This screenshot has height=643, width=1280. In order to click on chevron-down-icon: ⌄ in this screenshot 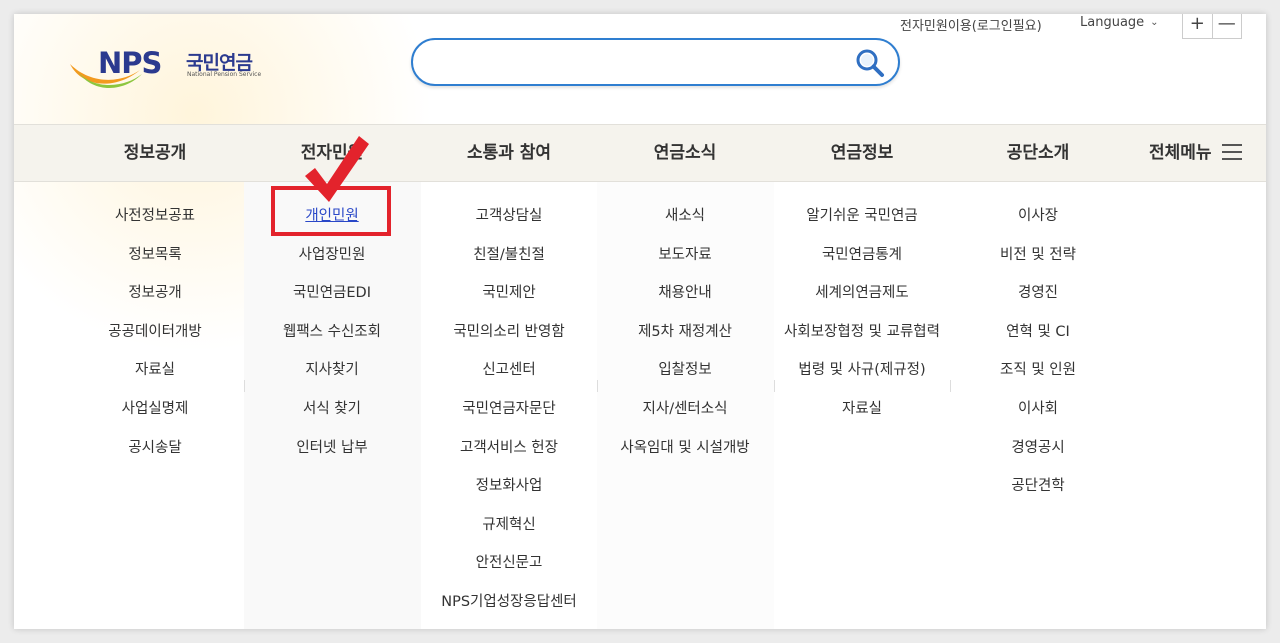, I will do `click(1154, 22)`.